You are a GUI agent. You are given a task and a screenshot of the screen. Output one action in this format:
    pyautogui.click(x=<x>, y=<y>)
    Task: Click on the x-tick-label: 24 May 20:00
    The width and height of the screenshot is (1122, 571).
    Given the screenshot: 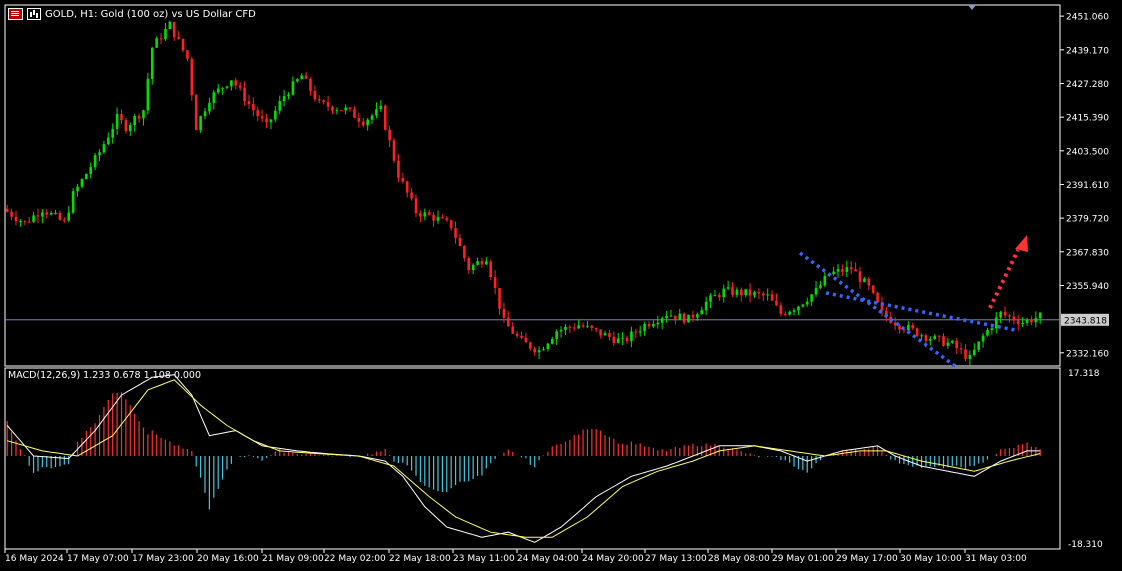 What is the action you would take?
    pyautogui.click(x=613, y=559)
    